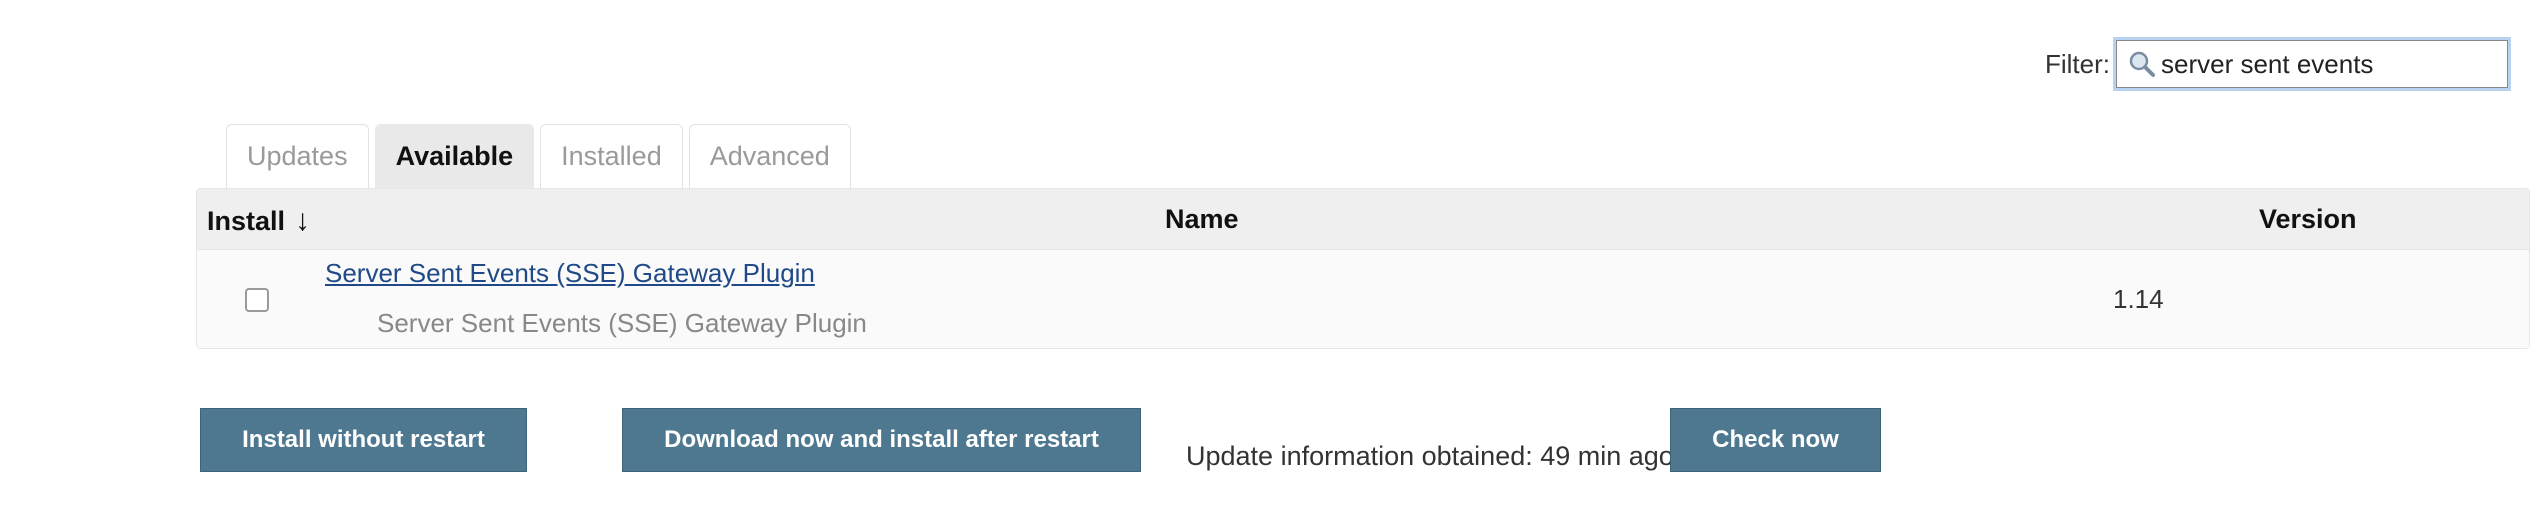 Image resolution: width=2538 pixels, height=508 pixels. What do you see at coordinates (769, 156) in the screenshot?
I see `tab-advanced: Advanced` at bounding box center [769, 156].